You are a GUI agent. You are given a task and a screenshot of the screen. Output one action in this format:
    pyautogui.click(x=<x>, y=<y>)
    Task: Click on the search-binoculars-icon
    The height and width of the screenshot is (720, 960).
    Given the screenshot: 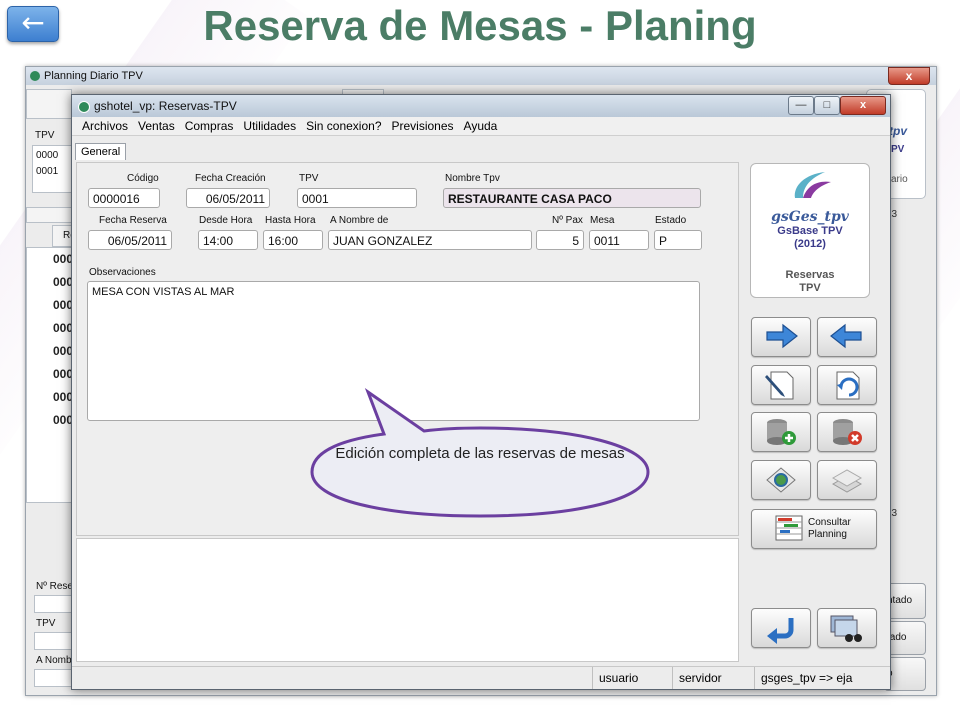 What is the action you would take?
    pyautogui.click(x=846, y=628)
    